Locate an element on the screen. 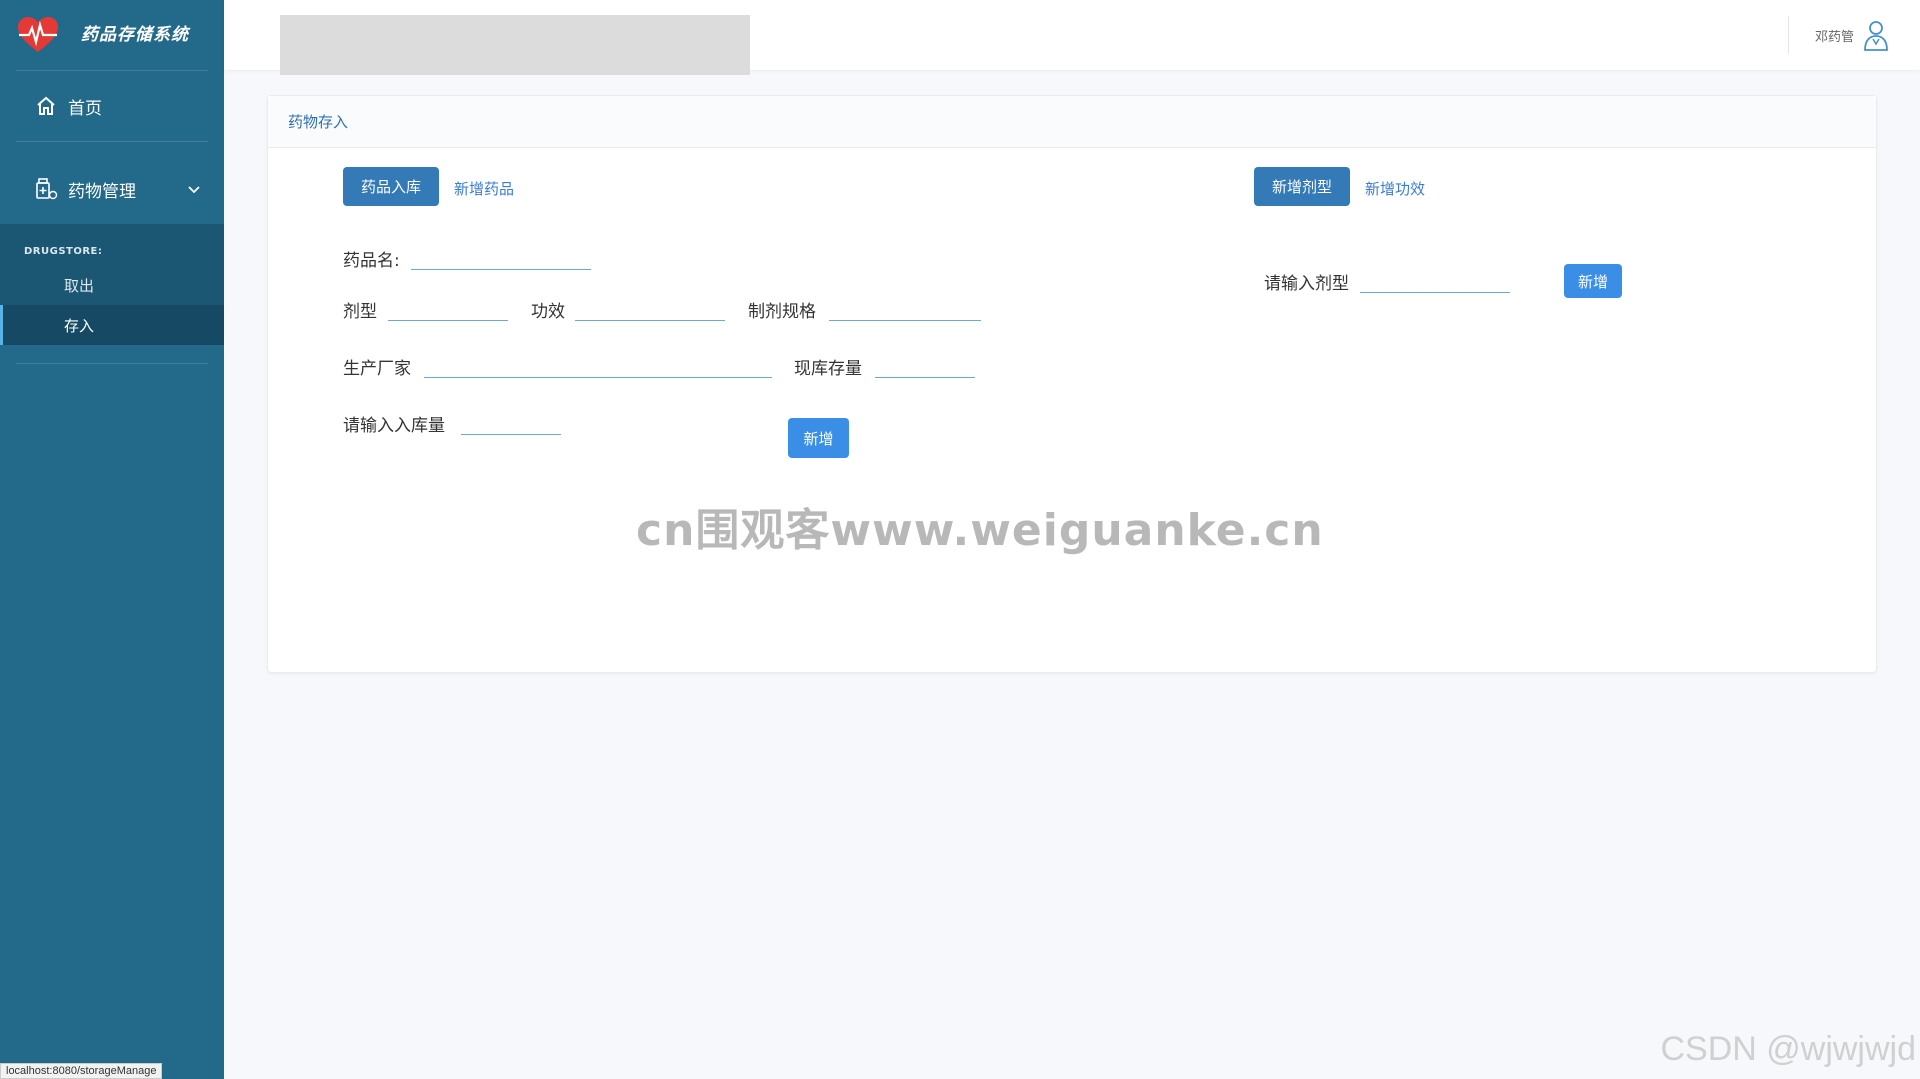 The height and width of the screenshot is (1079, 1920). submenu-heading: DRUGSTORE: is located at coordinates (63, 251).